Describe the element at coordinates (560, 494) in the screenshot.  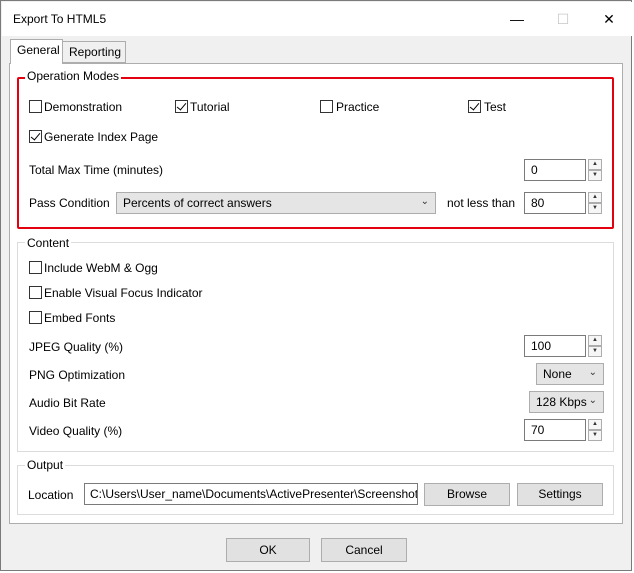
I see `settings-button: Settings` at that location.